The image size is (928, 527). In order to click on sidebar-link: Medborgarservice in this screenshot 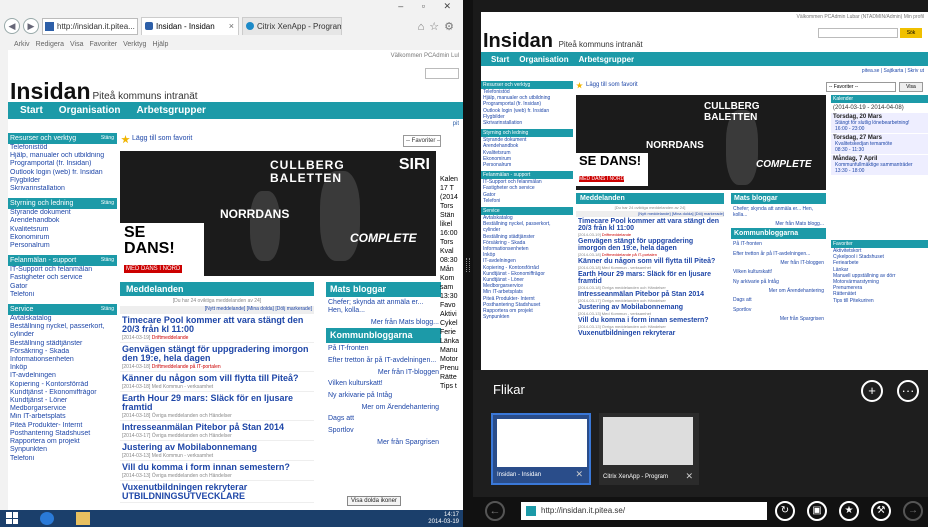, I will do `click(62, 409)`.